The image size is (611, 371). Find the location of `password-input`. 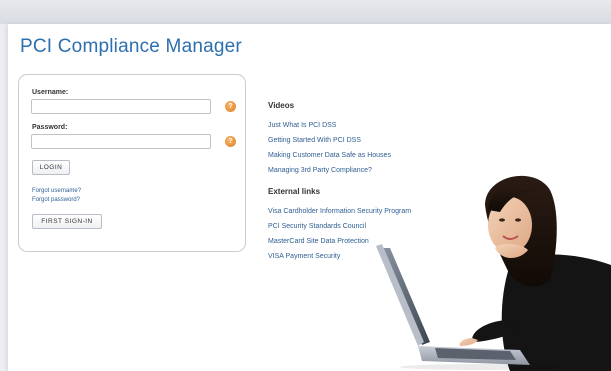

password-input is located at coordinates (121, 141).